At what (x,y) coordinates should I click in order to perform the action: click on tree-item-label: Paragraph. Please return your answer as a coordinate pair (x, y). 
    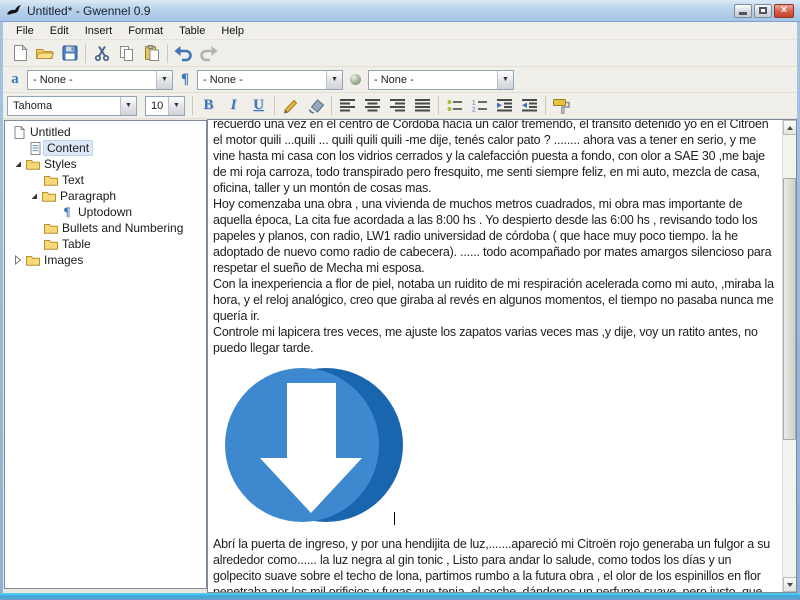
    Looking at the image, I should click on (88, 196).